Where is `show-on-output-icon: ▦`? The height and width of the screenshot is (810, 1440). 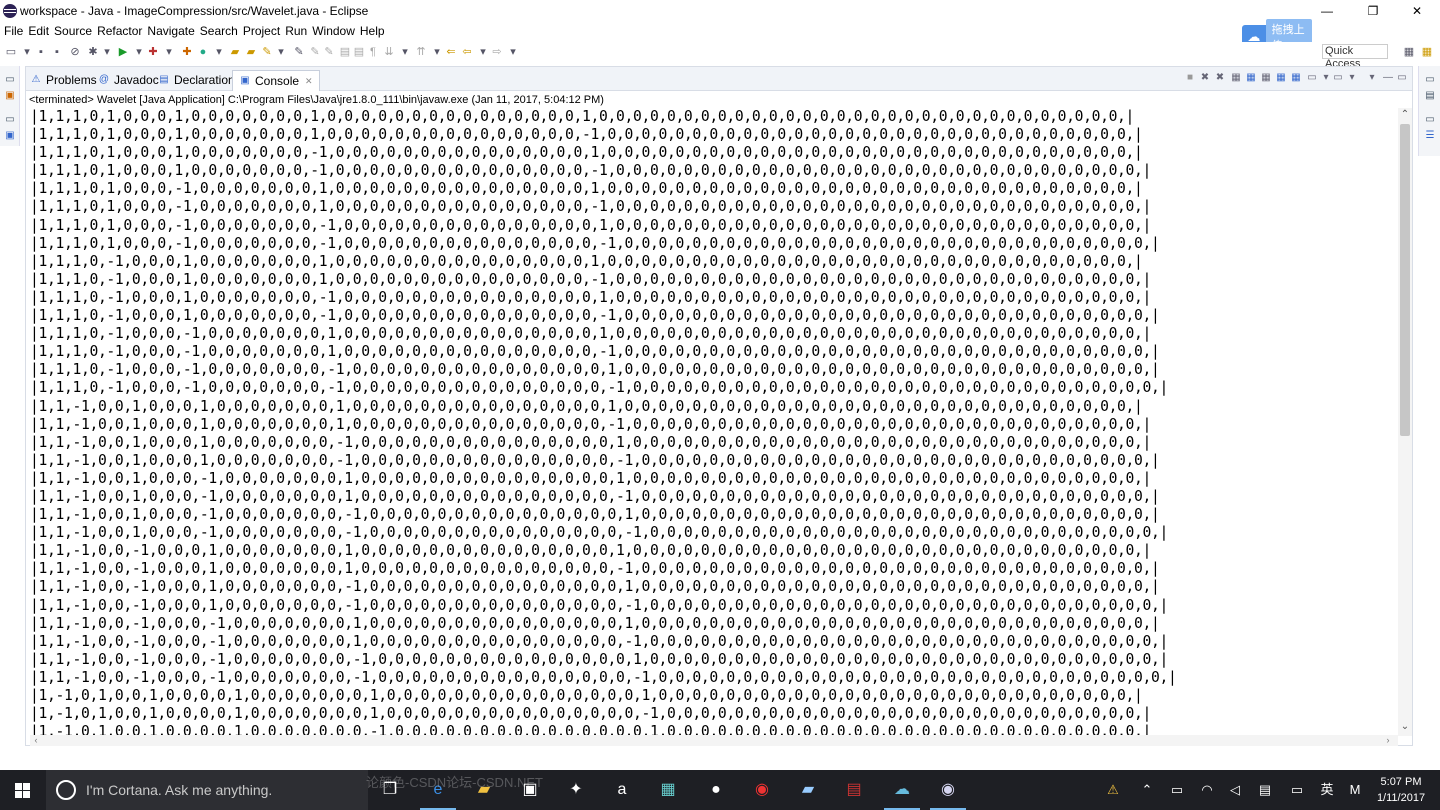
show-on-output-icon: ▦ is located at coordinates (1266, 78).